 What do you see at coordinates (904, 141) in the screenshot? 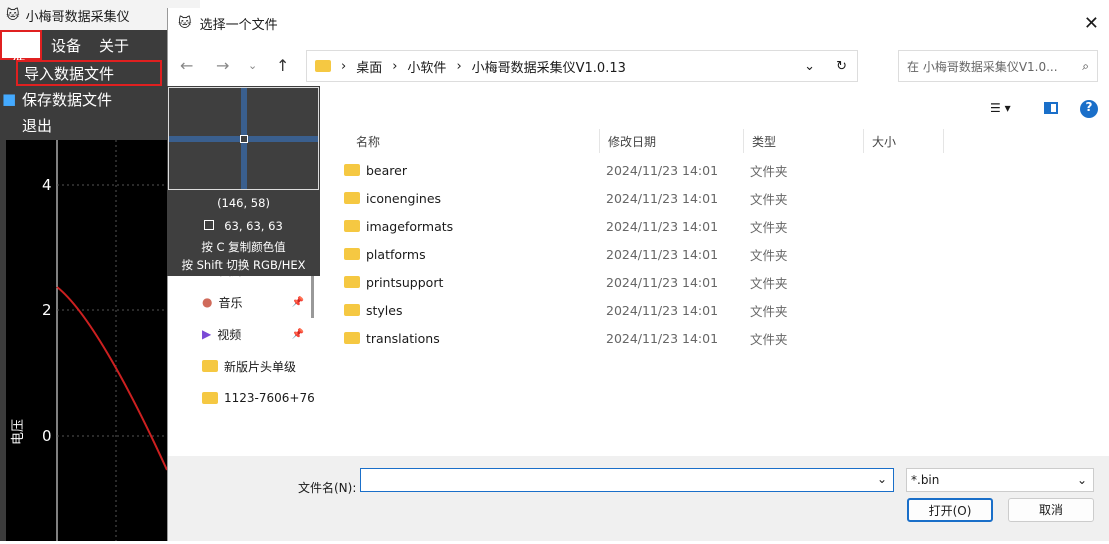
I see `column-size: 大小` at bounding box center [904, 141].